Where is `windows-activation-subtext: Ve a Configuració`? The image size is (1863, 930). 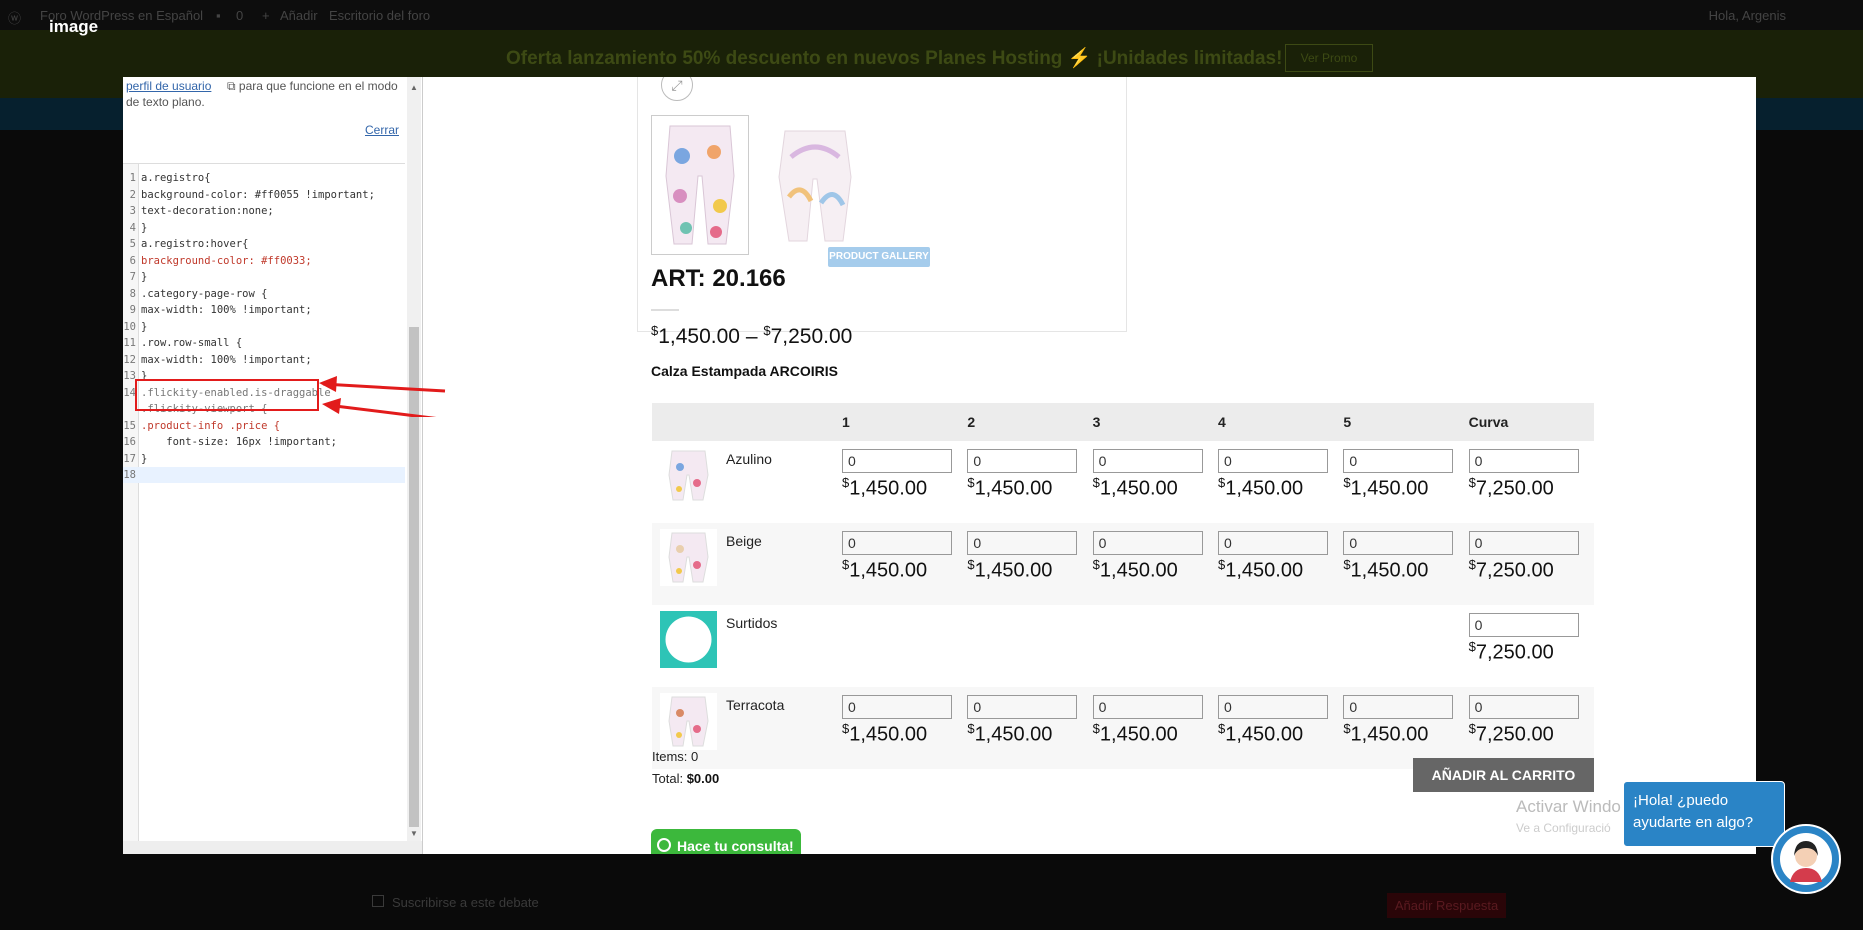 windows-activation-subtext: Ve a Configuració is located at coordinates (1563, 828).